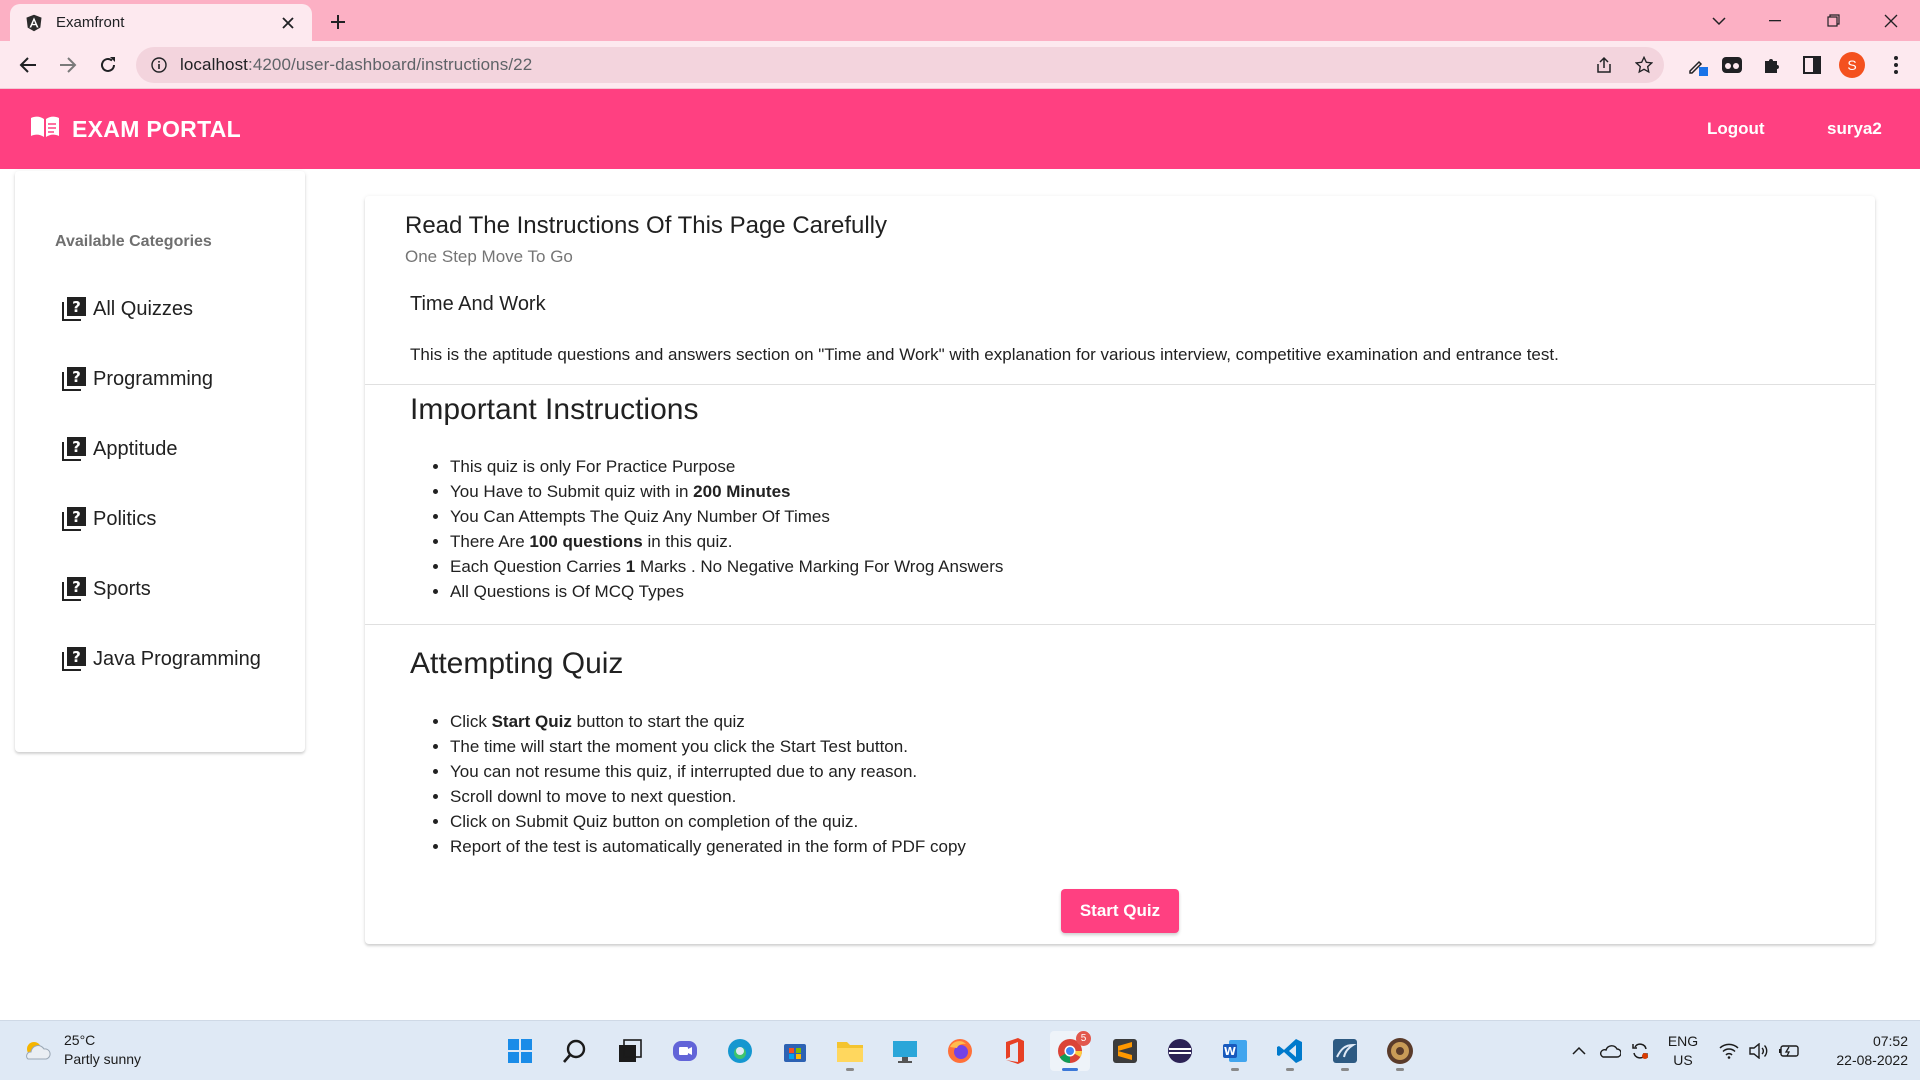 The image size is (1920, 1080). I want to click on volume-icon, so click(1759, 1051).